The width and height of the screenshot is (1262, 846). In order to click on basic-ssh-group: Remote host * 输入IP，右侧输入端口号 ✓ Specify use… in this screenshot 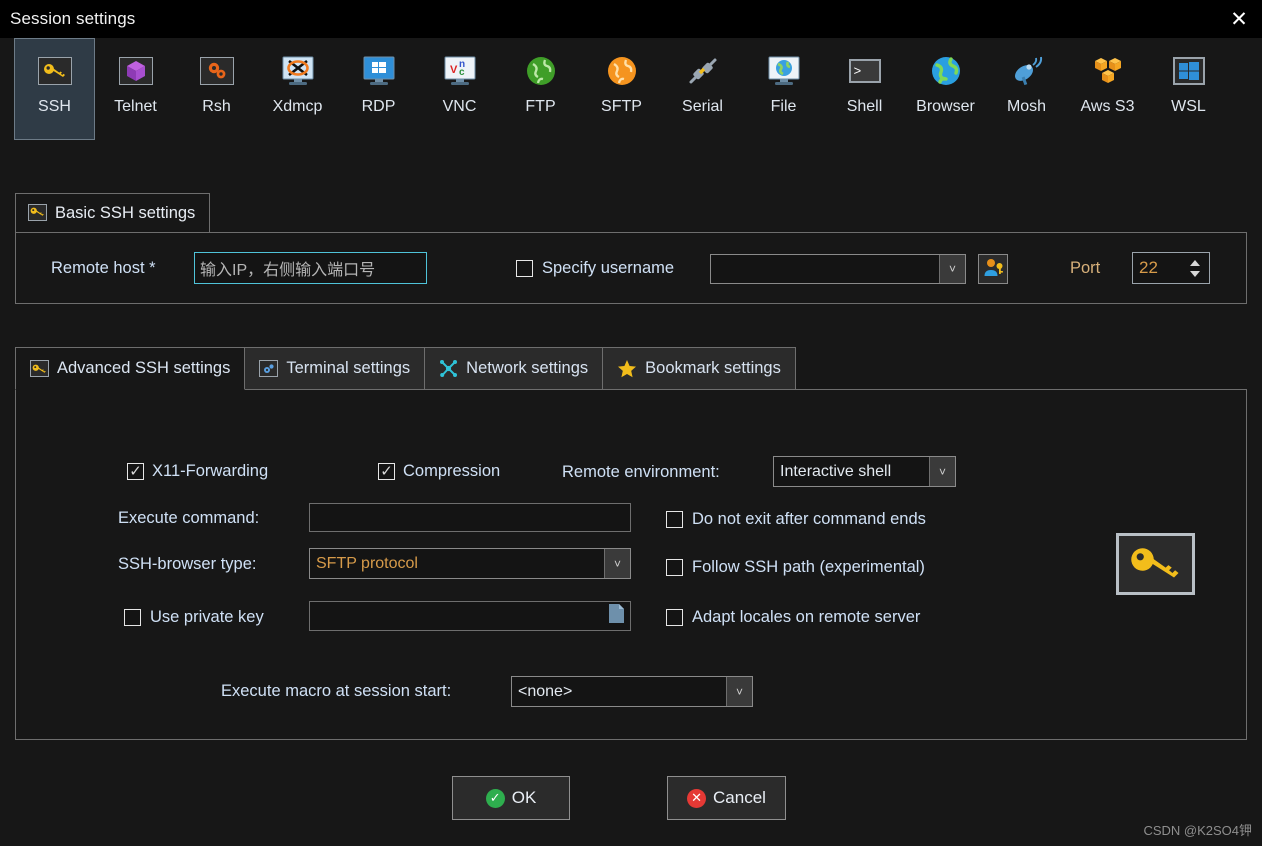, I will do `click(631, 268)`.